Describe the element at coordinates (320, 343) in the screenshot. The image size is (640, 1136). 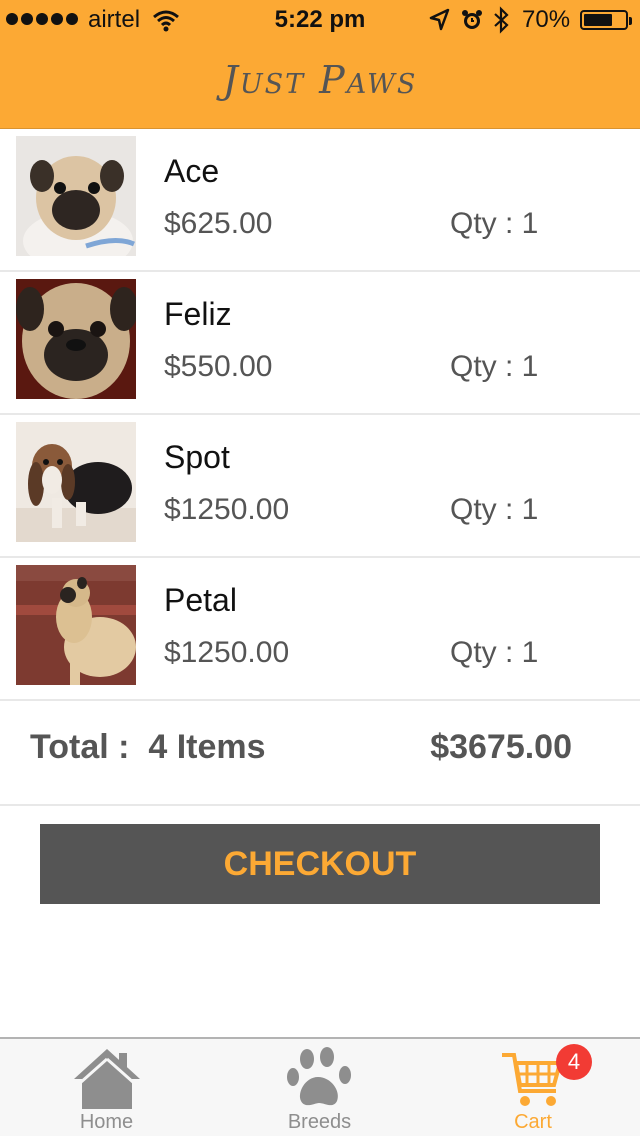
I see `cart-item: Feliz $550.00 Qty : 1` at that location.